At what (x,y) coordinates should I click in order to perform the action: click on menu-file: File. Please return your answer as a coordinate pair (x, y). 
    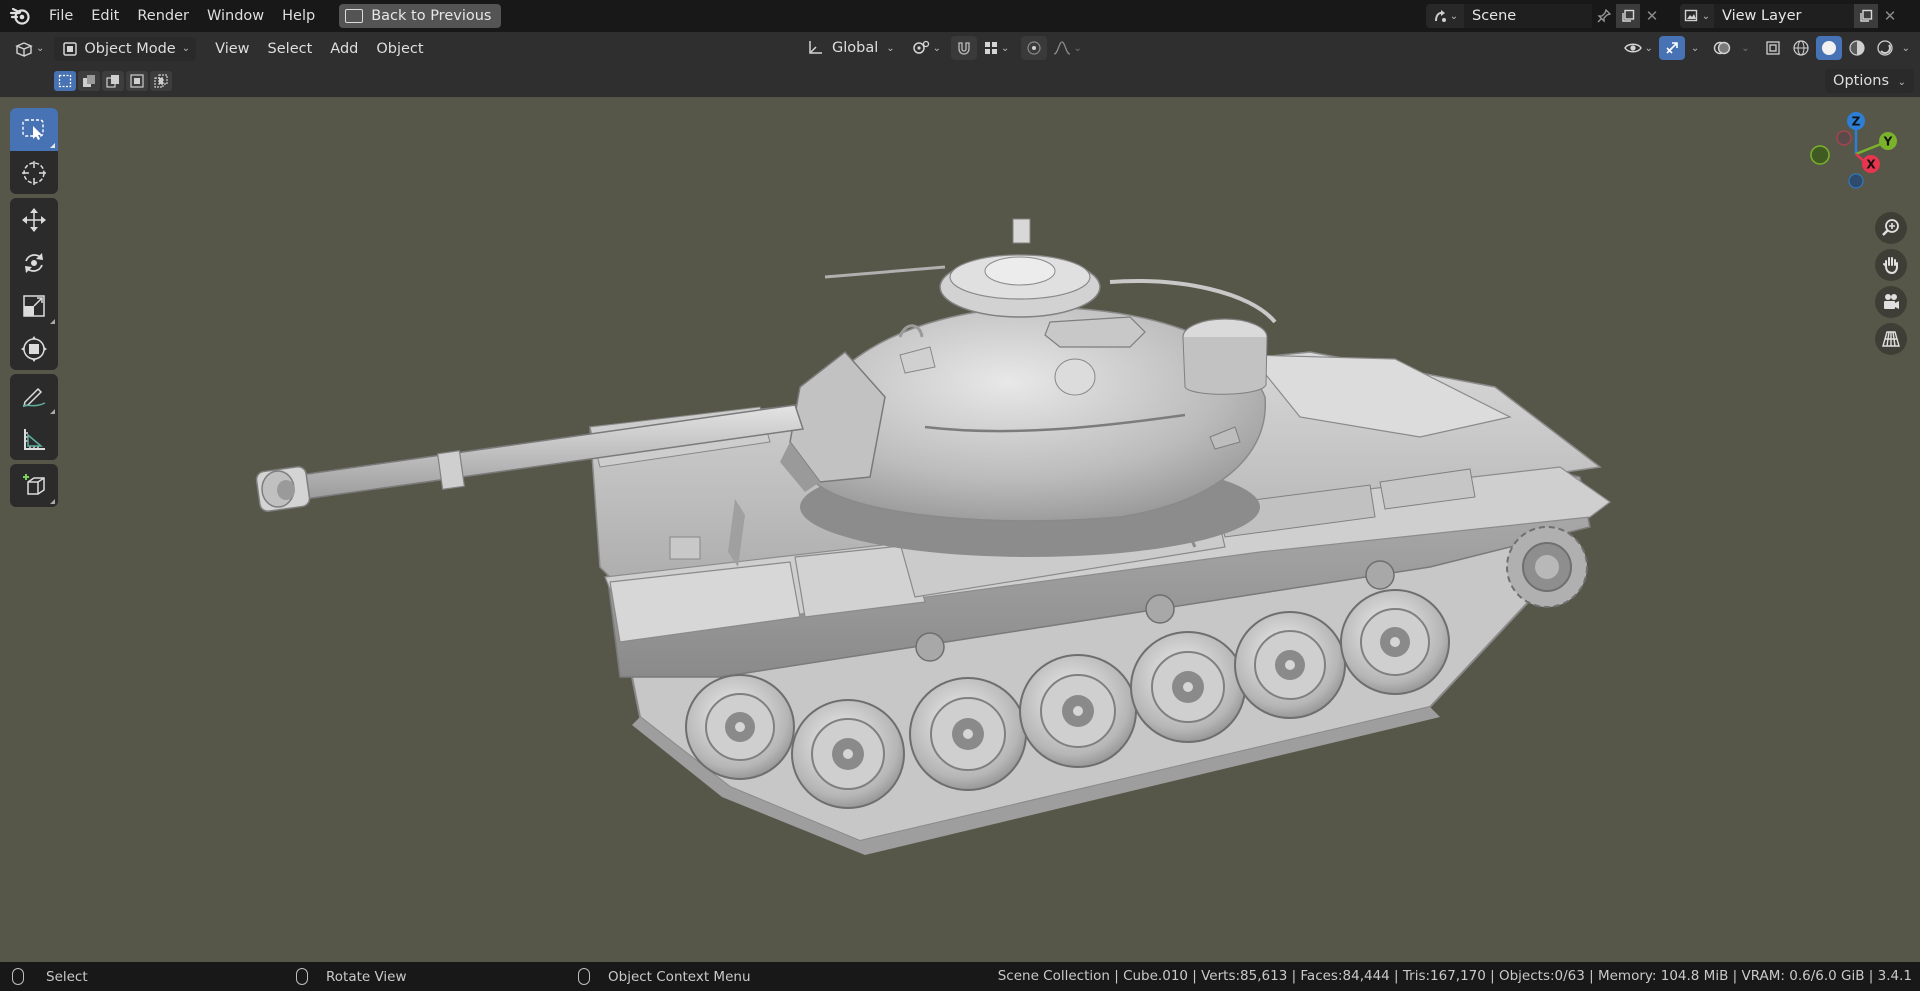
    Looking at the image, I should click on (61, 16).